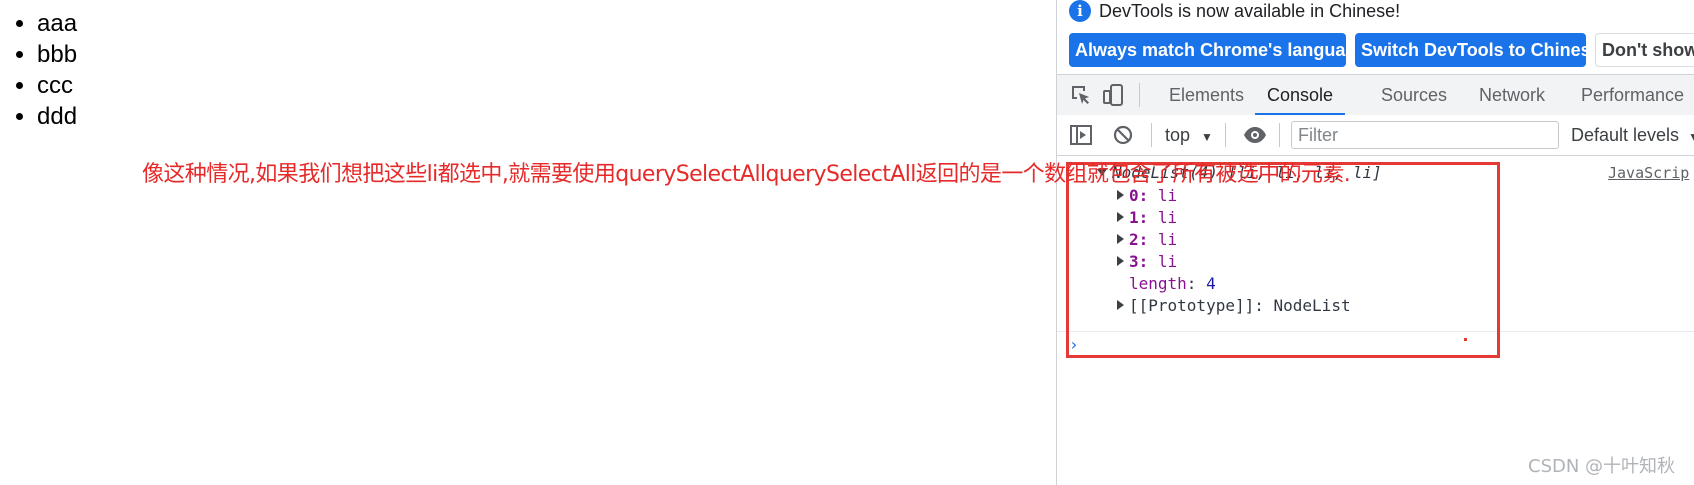  Describe the element at coordinates (1081, 135) in the screenshot. I see `sidebar-toggle-icon` at that location.